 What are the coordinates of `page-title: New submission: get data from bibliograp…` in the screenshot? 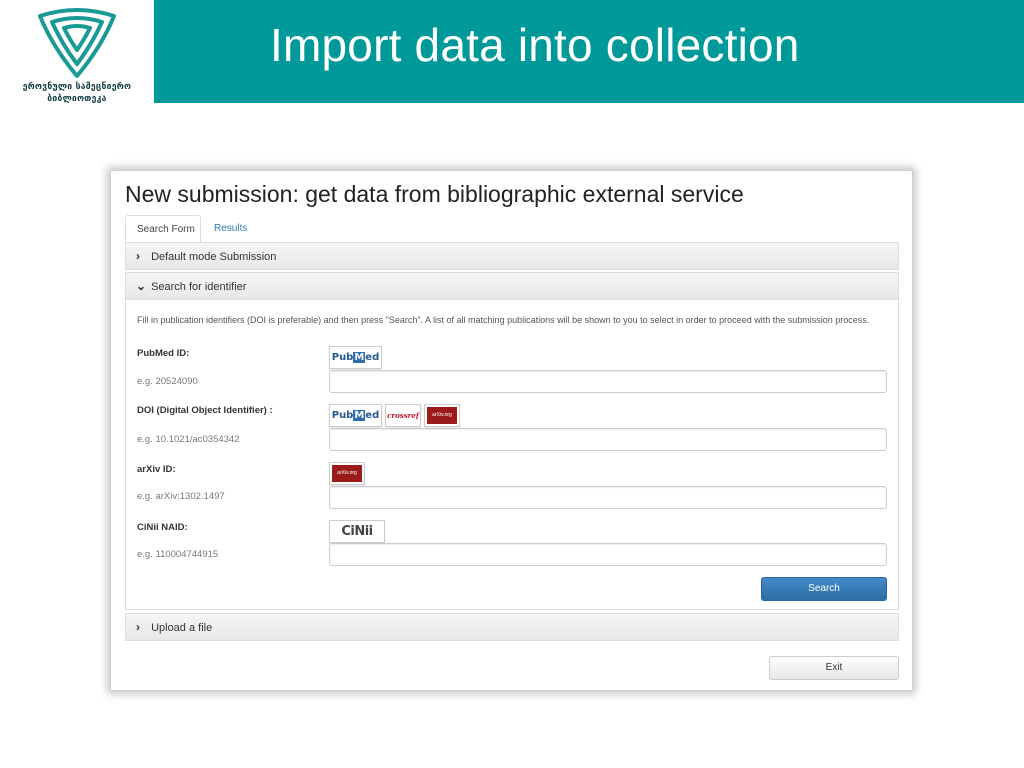 It's located at (434, 194).